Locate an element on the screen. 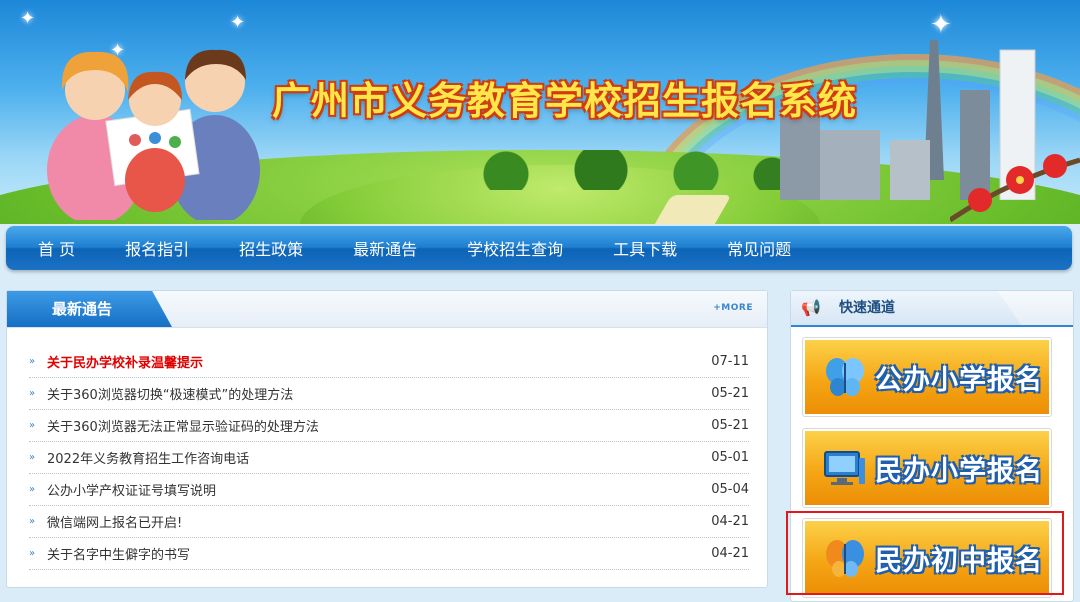  news-item-title: 公办小学产权证证号填写说明 is located at coordinates (373, 489).